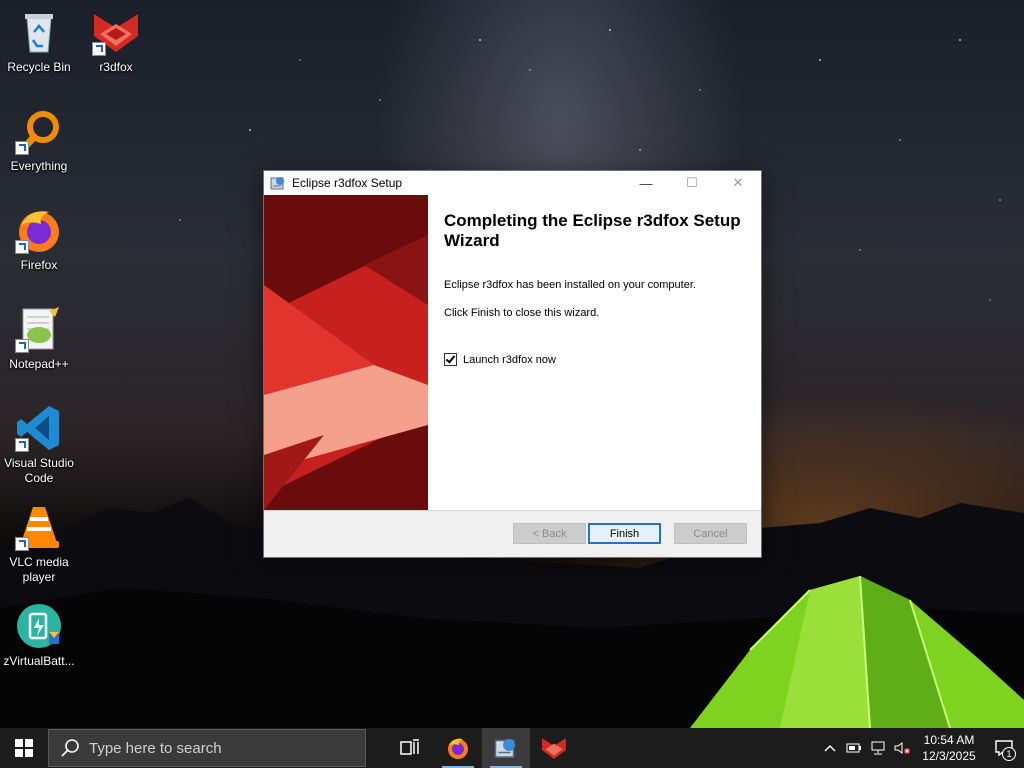 Image resolution: width=1024 pixels, height=768 pixels. I want to click on everything-search-icon, so click(39, 131).